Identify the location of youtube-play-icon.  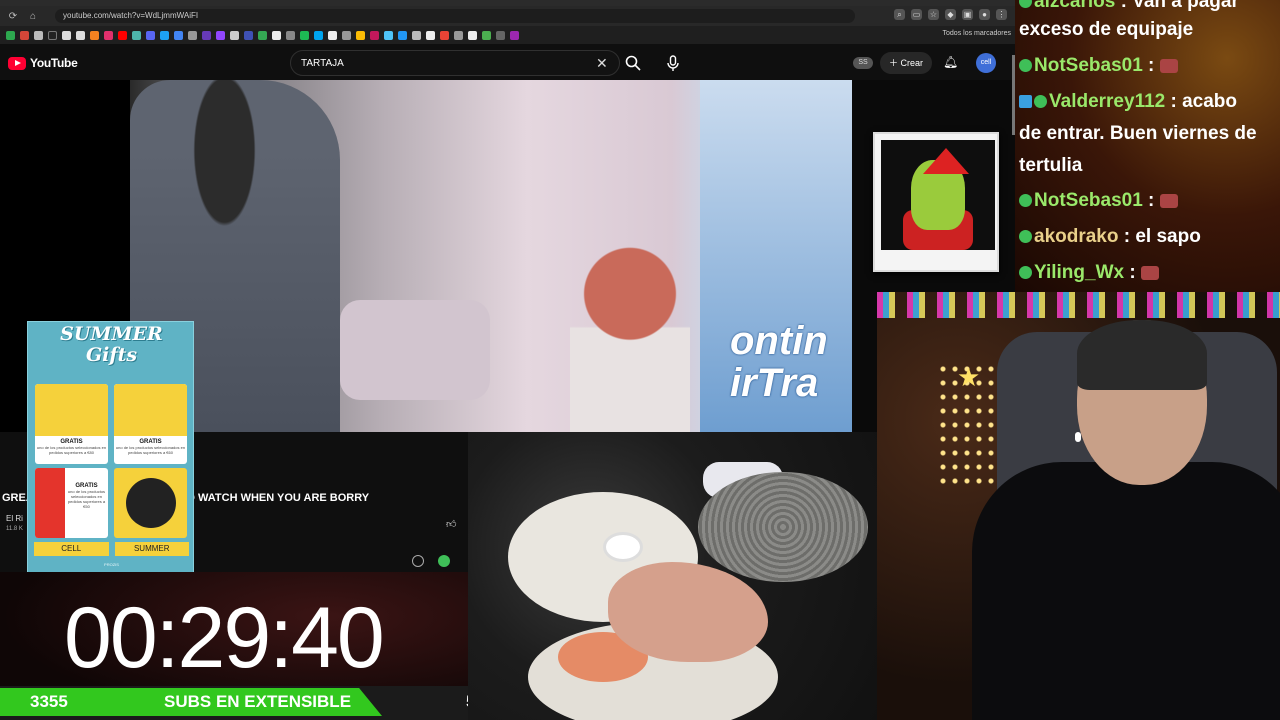
(17, 63).